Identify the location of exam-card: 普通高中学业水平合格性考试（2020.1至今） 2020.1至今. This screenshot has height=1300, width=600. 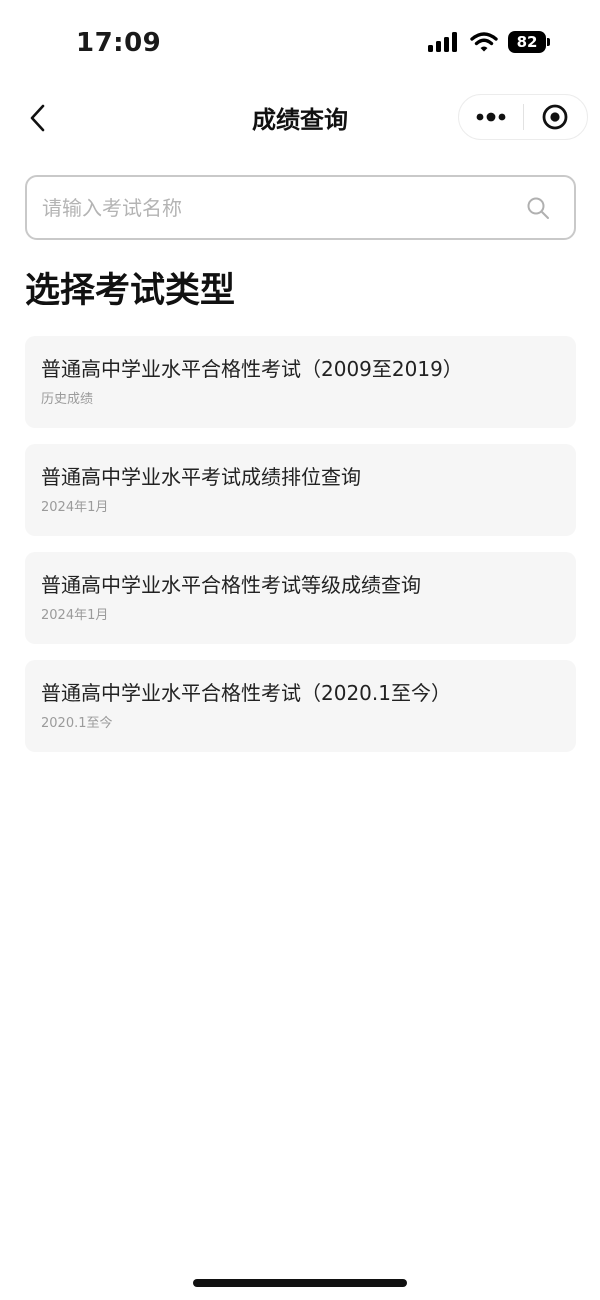
(300, 706).